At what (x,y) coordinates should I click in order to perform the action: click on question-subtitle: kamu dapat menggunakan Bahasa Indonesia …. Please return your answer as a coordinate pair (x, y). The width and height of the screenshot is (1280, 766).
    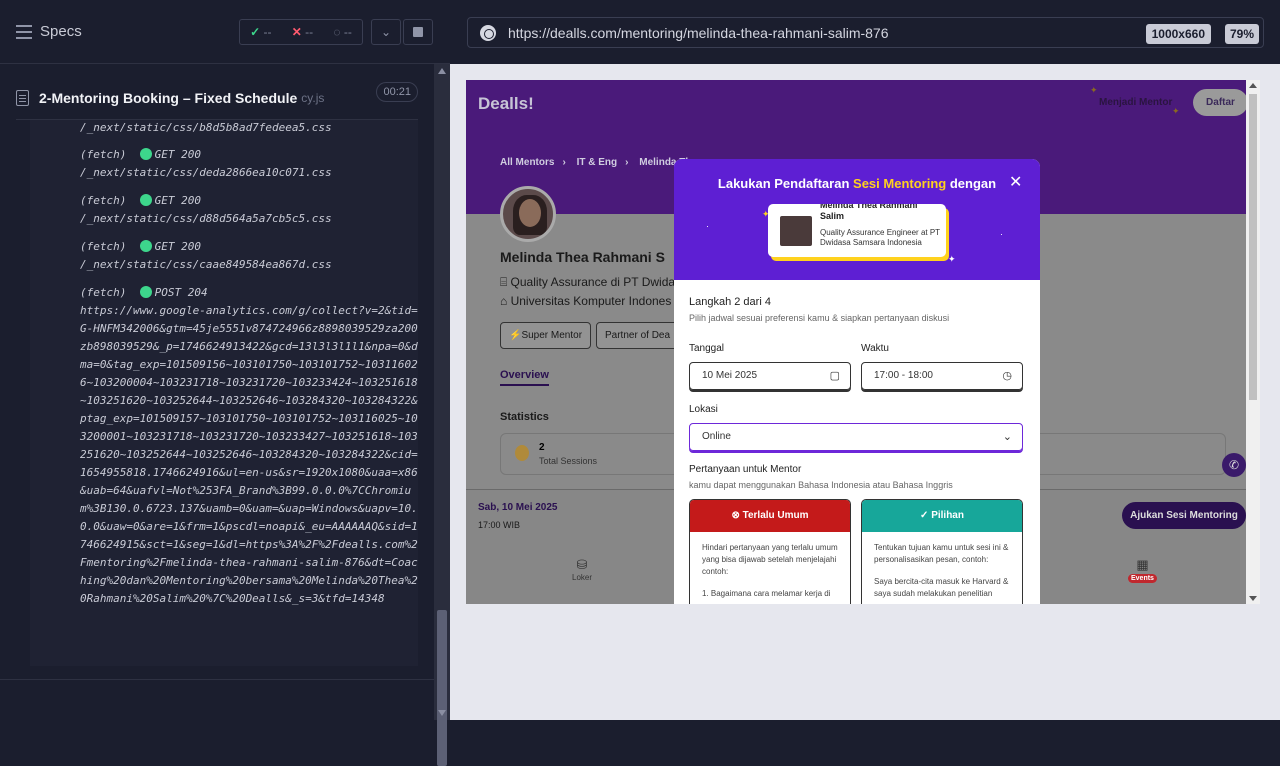
    Looking at the image, I should click on (821, 485).